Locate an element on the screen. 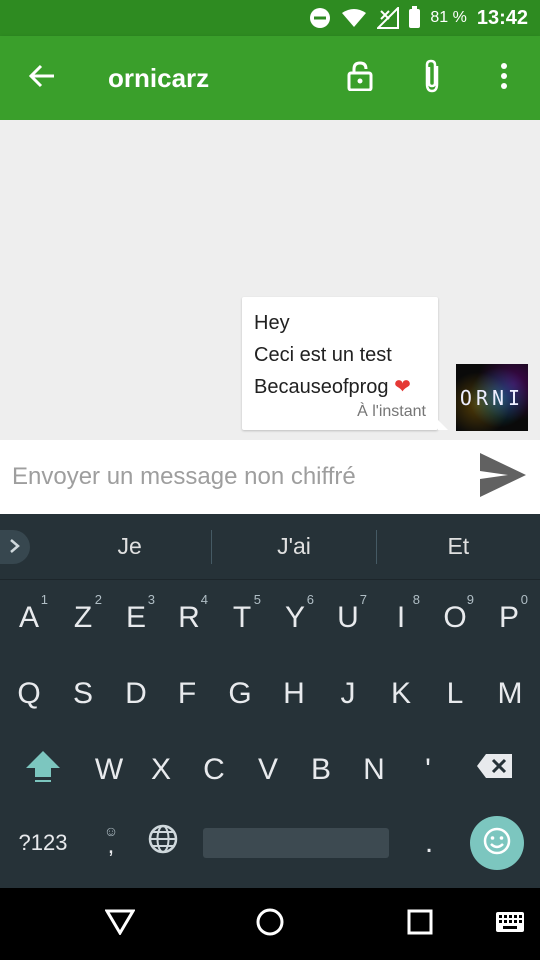 The width and height of the screenshot is (540, 960). recents-square-icon is located at coordinates (420, 924).